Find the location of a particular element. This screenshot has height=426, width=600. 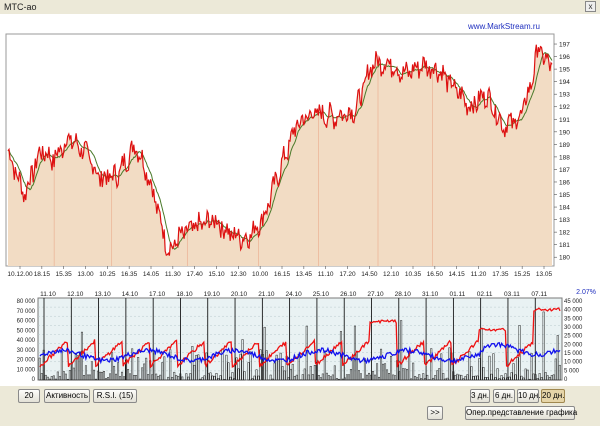

volume-date-label: 28.10 is located at coordinates (403, 294).